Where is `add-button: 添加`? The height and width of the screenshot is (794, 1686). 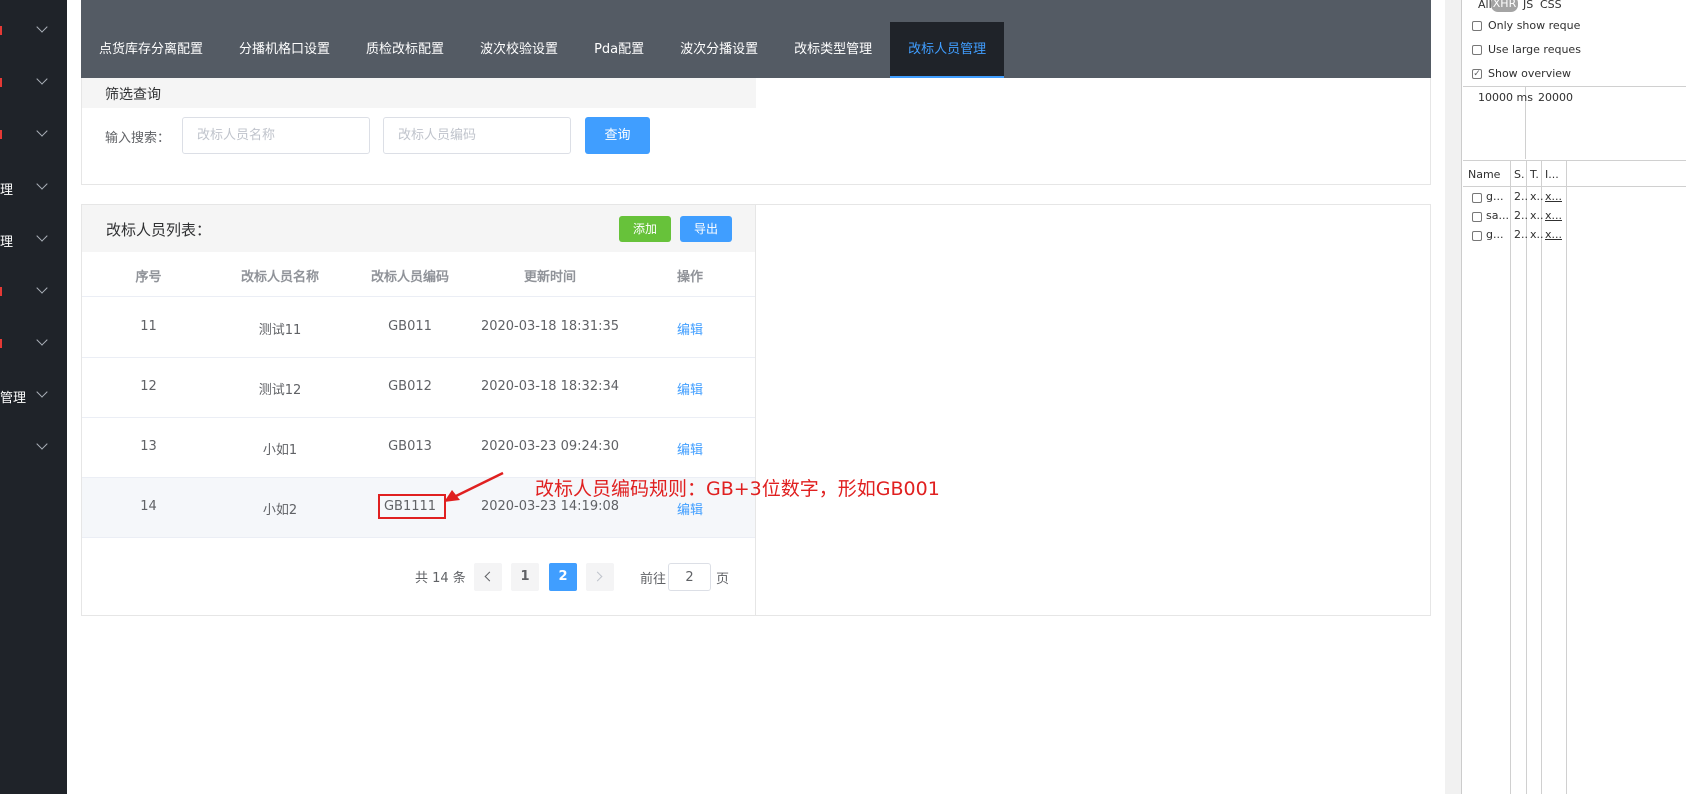 add-button: 添加 is located at coordinates (645, 229).